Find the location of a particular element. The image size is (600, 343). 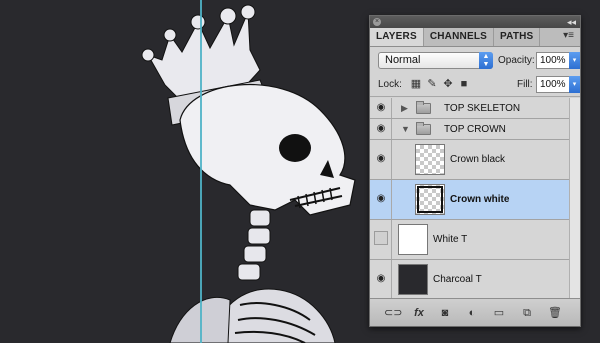

close-icon: × is located at coordinates (377, 22).